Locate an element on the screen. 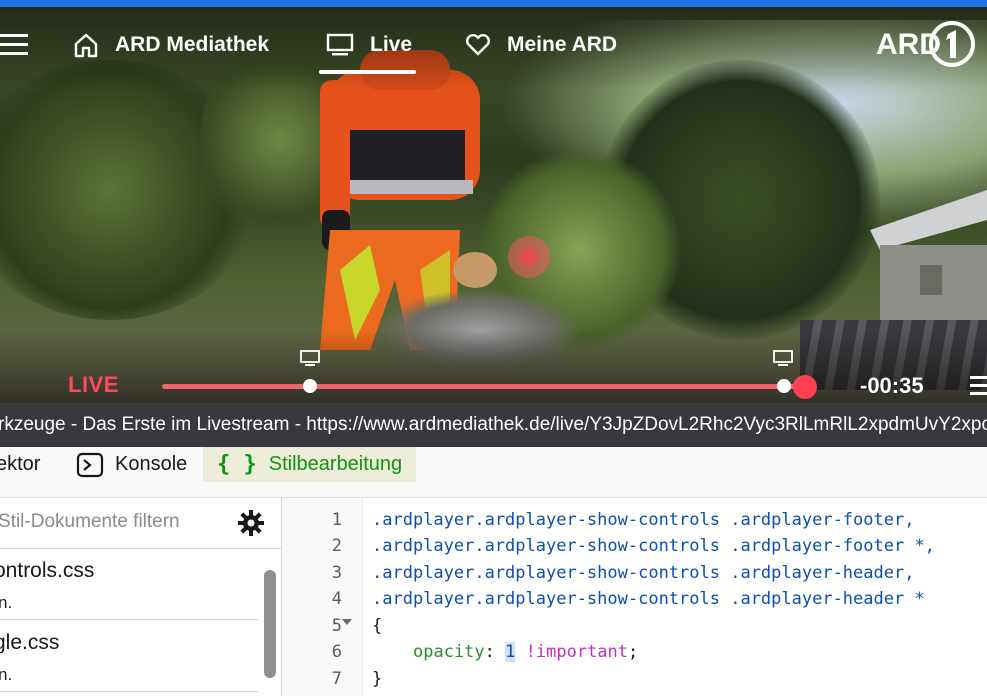  nav-active-indicator is located at coordinates (367, 72).